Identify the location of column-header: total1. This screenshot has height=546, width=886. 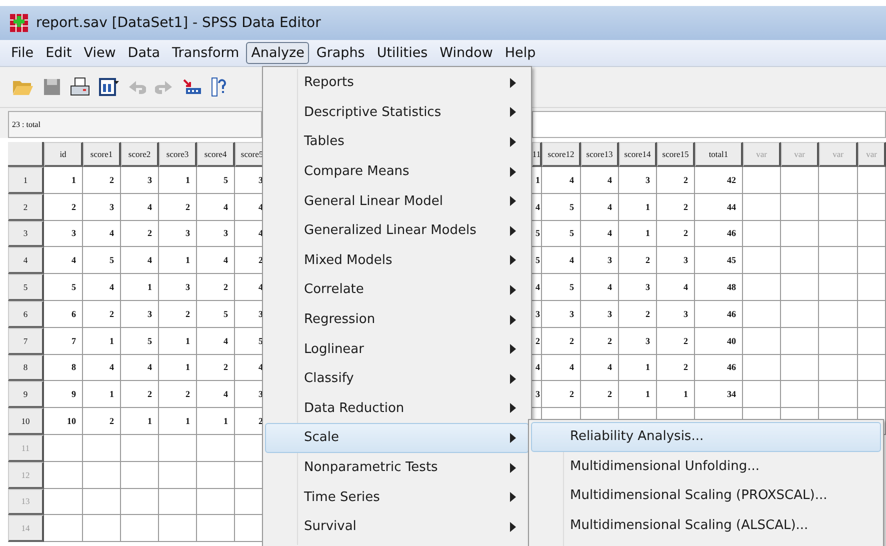
(719, 154).